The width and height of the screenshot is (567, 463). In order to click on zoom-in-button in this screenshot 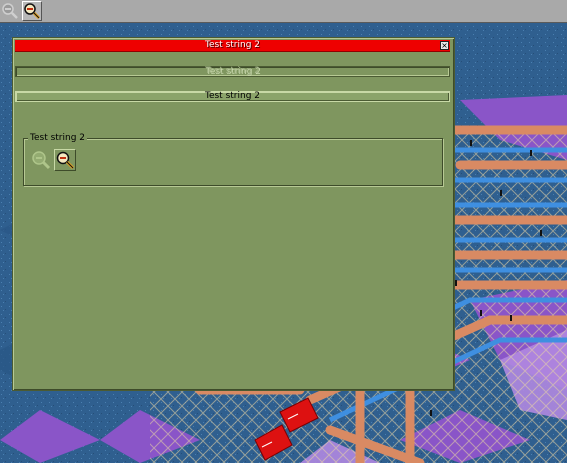, I will do `click(32, 11)`.